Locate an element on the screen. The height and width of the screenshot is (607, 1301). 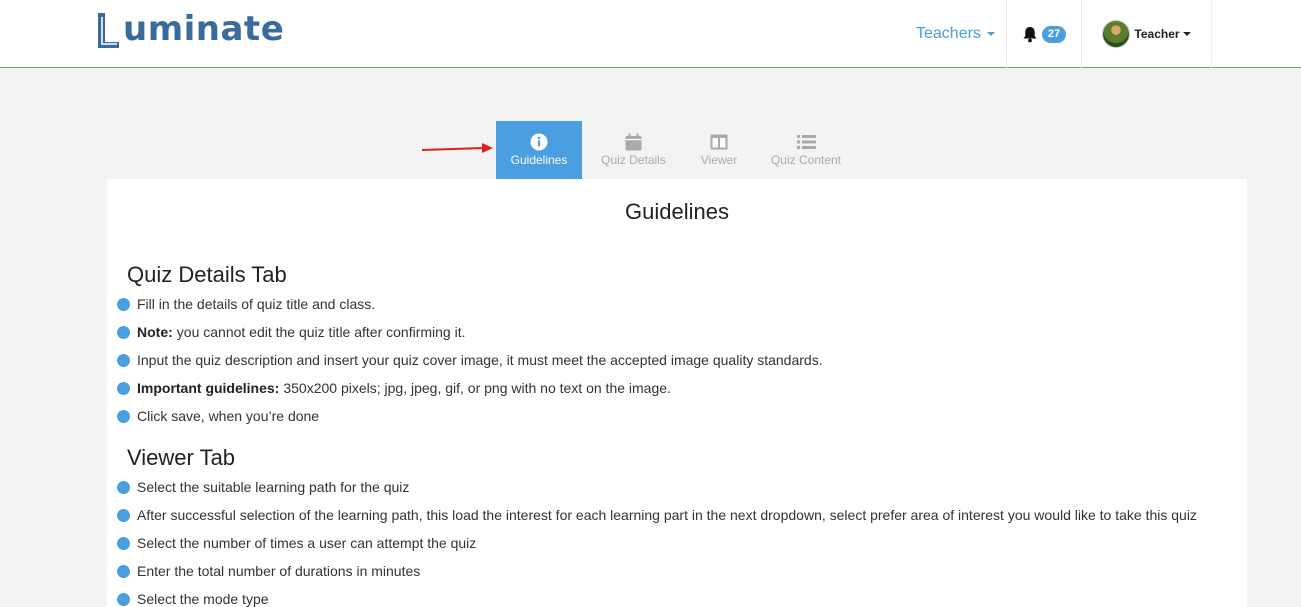
bell-icon is located at coordinates (1030, 34).